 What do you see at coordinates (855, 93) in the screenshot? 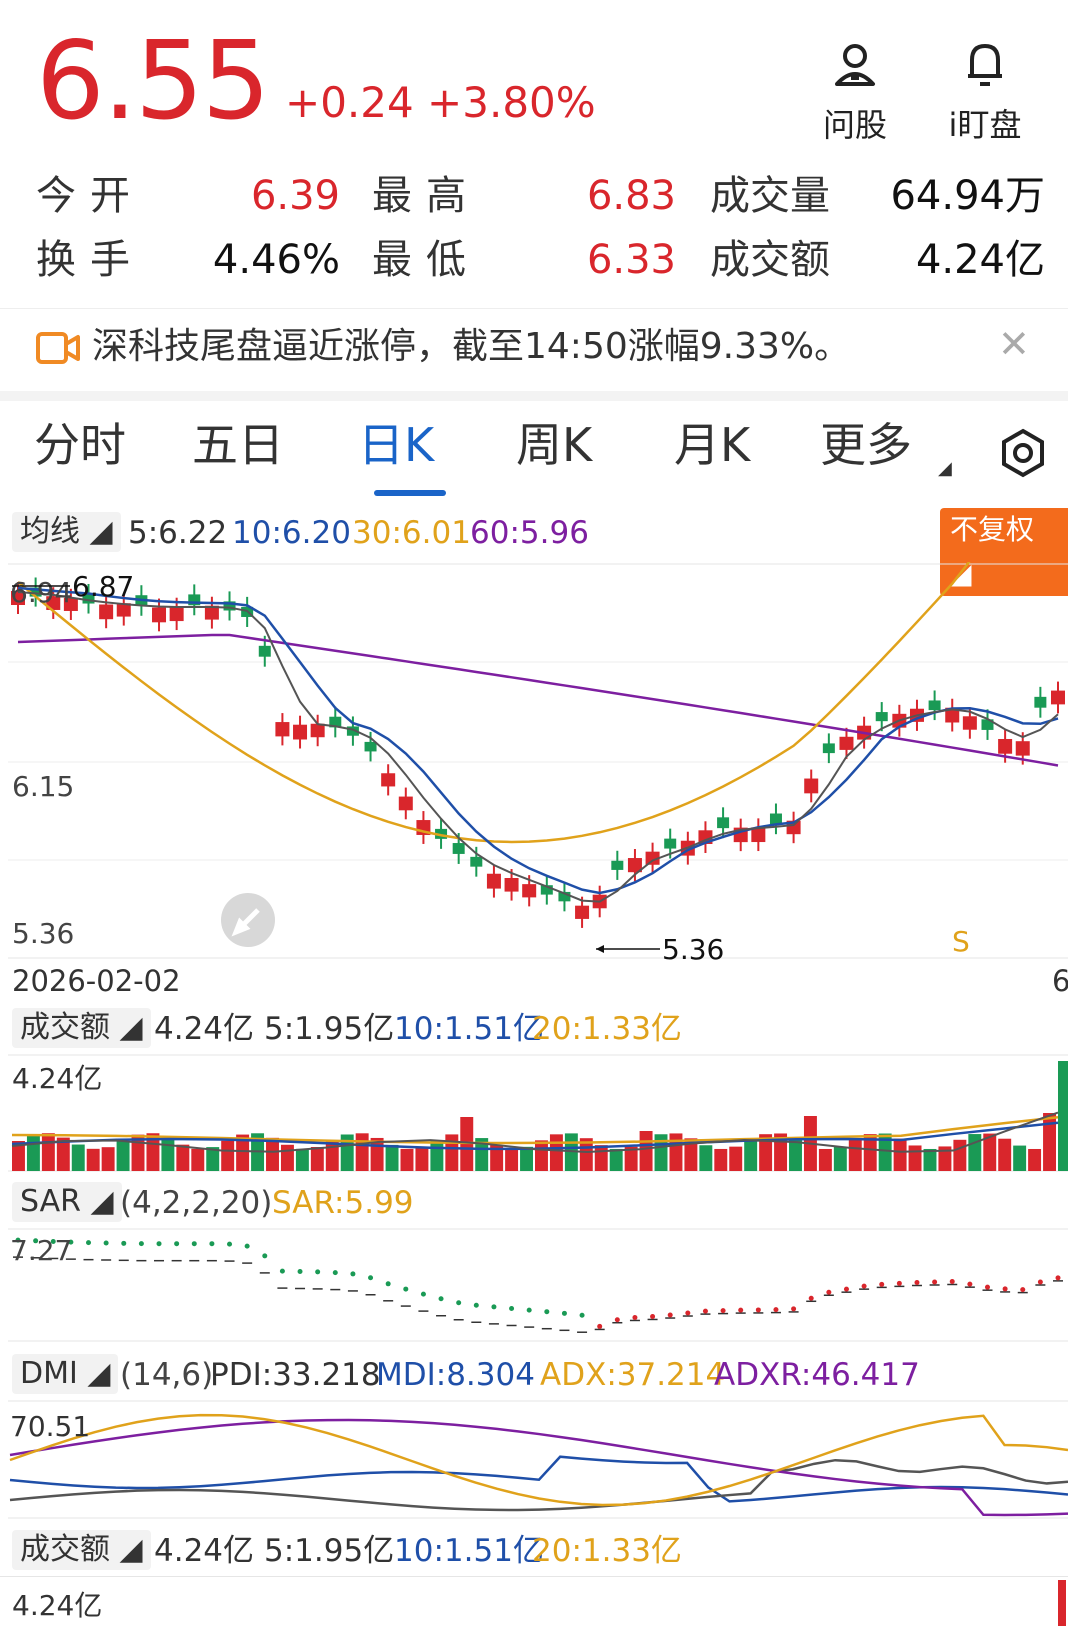
I see `ask-stock-button: 问股` at bounding box center [855, 93].